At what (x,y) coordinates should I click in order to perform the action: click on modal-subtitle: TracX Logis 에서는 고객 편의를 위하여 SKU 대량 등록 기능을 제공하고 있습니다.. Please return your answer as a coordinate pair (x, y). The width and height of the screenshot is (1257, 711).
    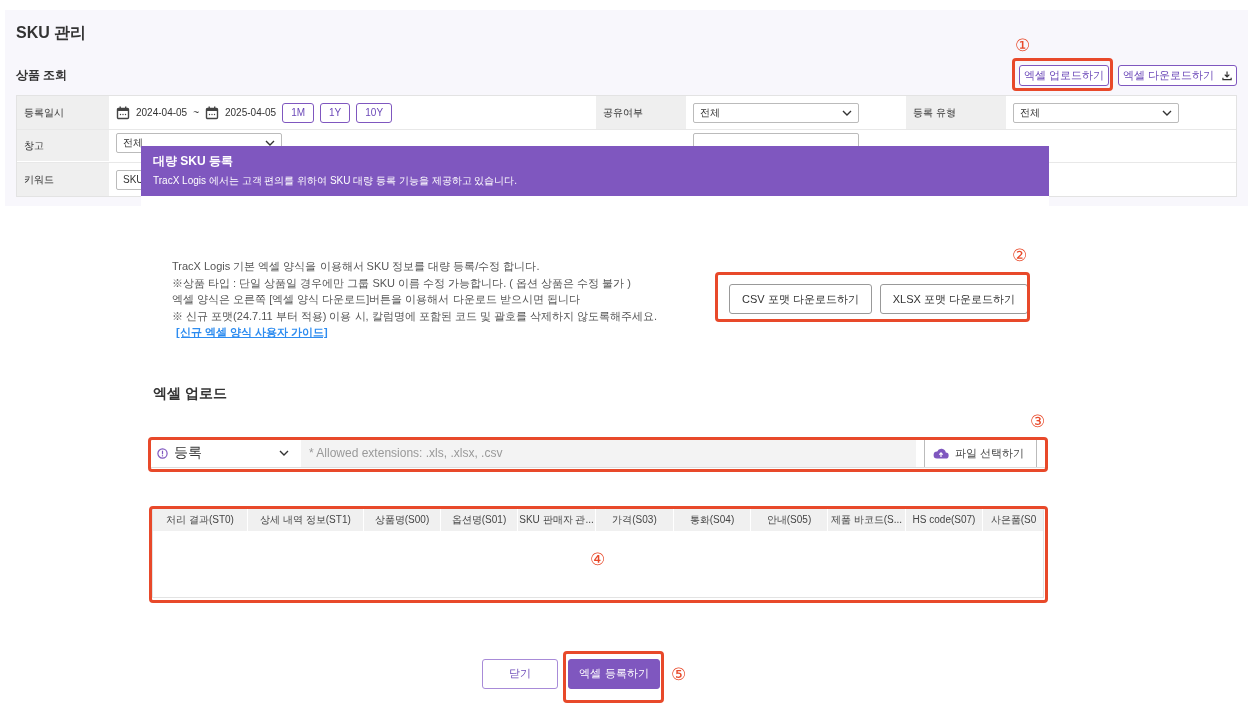
    Looking at the image, I should click on (336, 181).